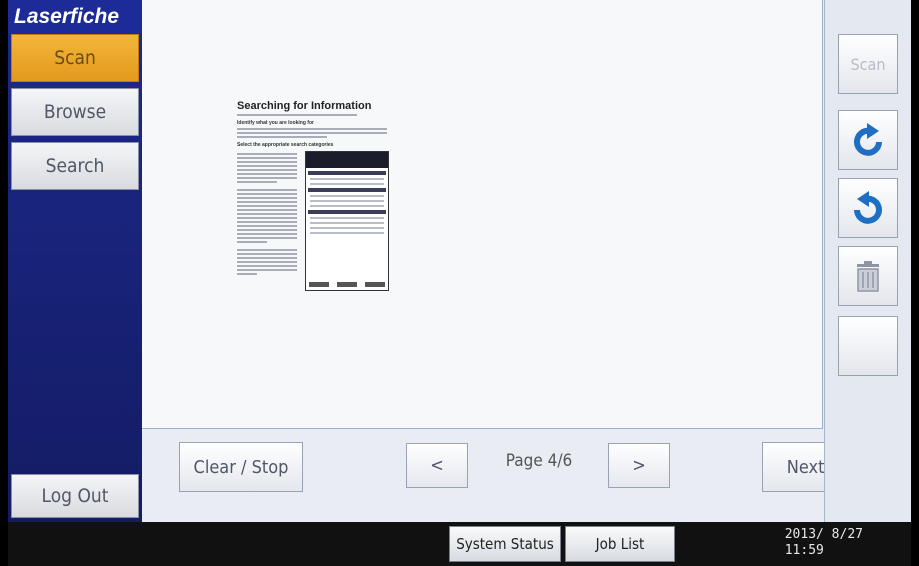 This screenshot has height=566, width=919. Describe the element at coordinates (75, 496) in the screenshot. I see `logout-button: Log Out` at that location.